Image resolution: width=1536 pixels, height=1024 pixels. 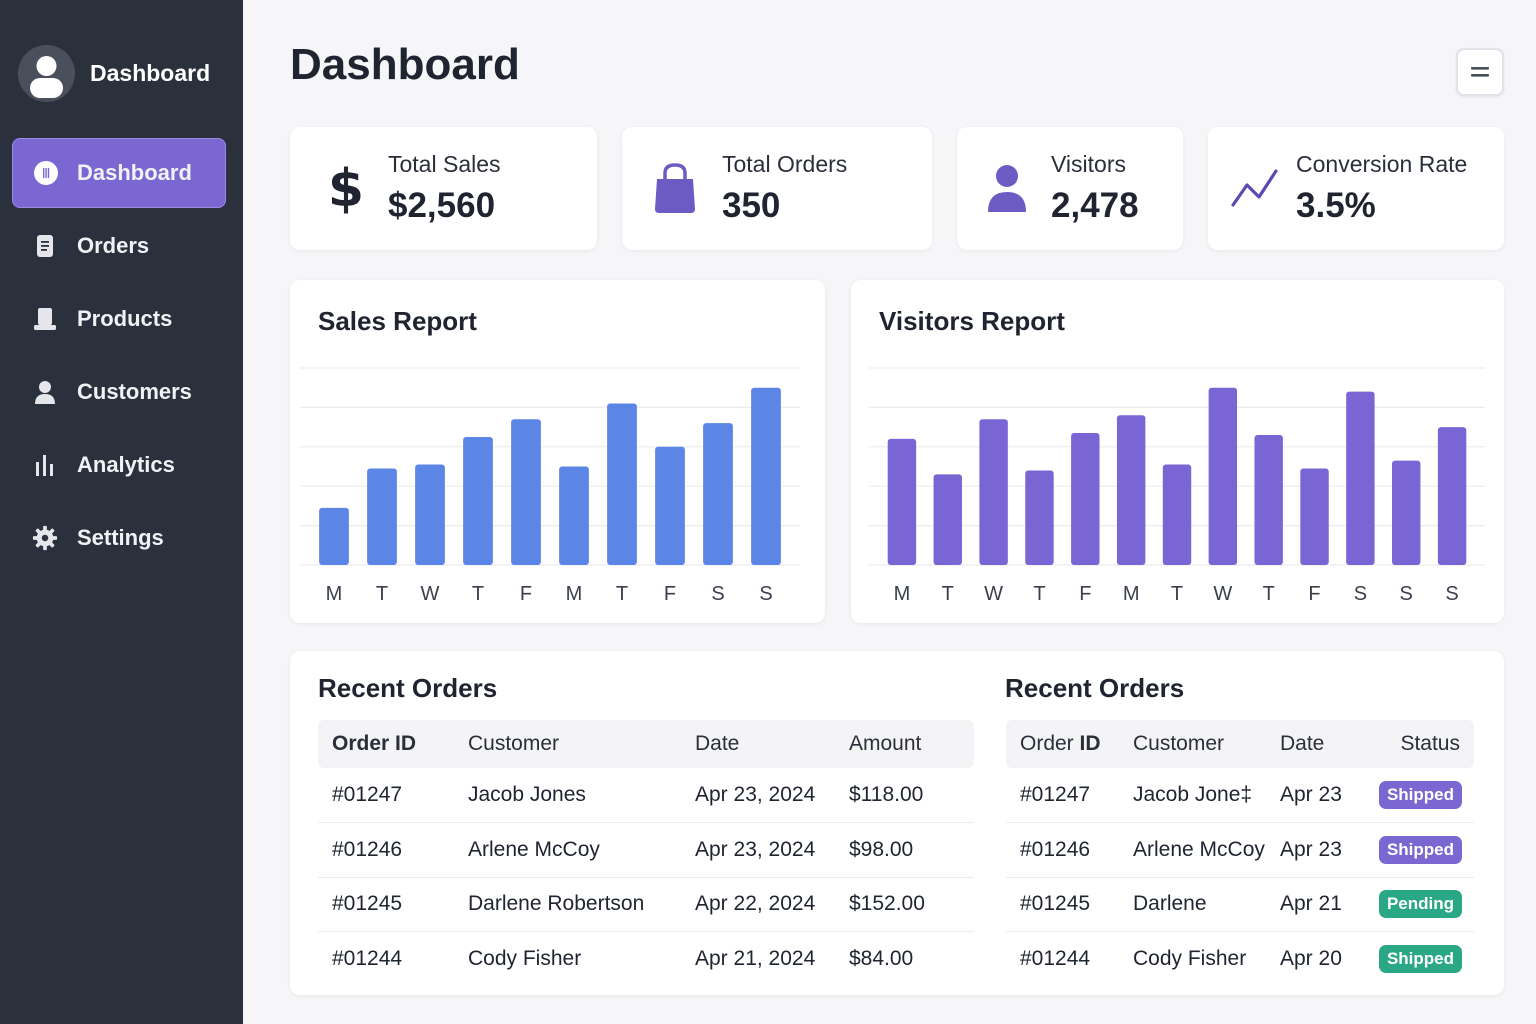 I want to click on stat-card-visitors: Visitors 2,478, so click(x=1070, y=188).